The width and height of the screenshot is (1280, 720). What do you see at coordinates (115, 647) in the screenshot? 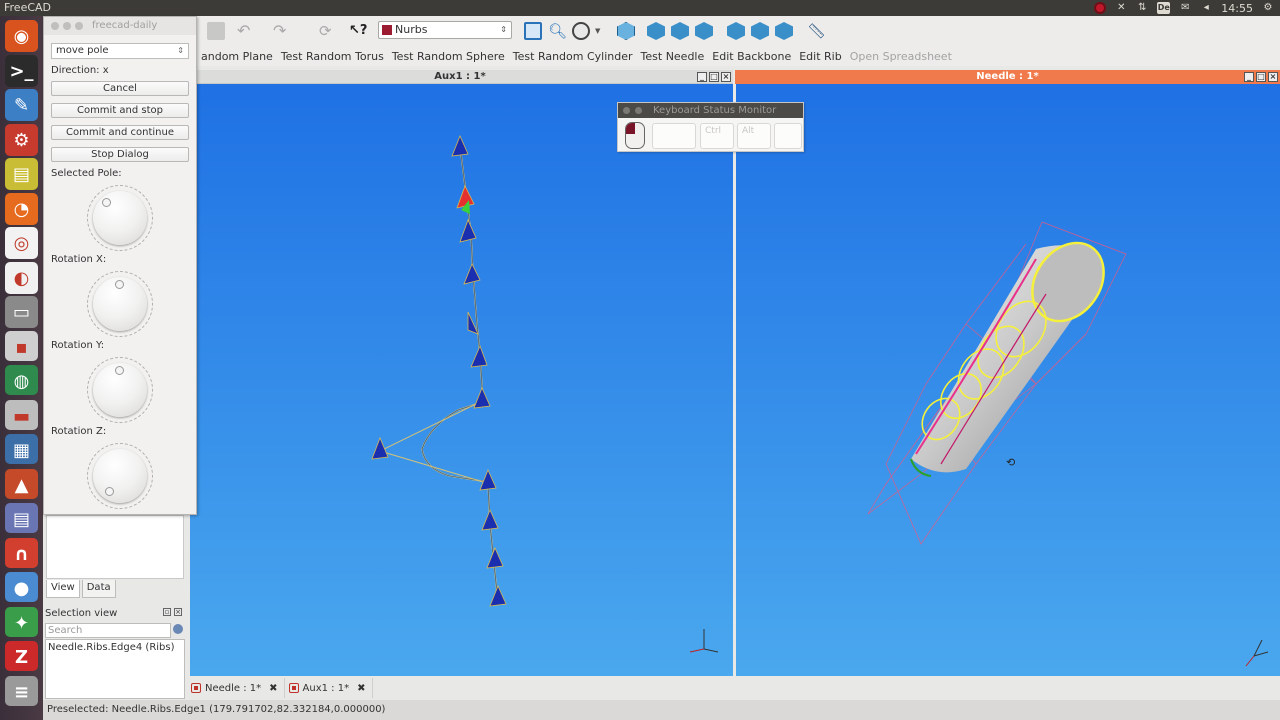
I see `list-item: Needle.Ribs.Edge4 (Ribs)` at bounding box center [115, 647].